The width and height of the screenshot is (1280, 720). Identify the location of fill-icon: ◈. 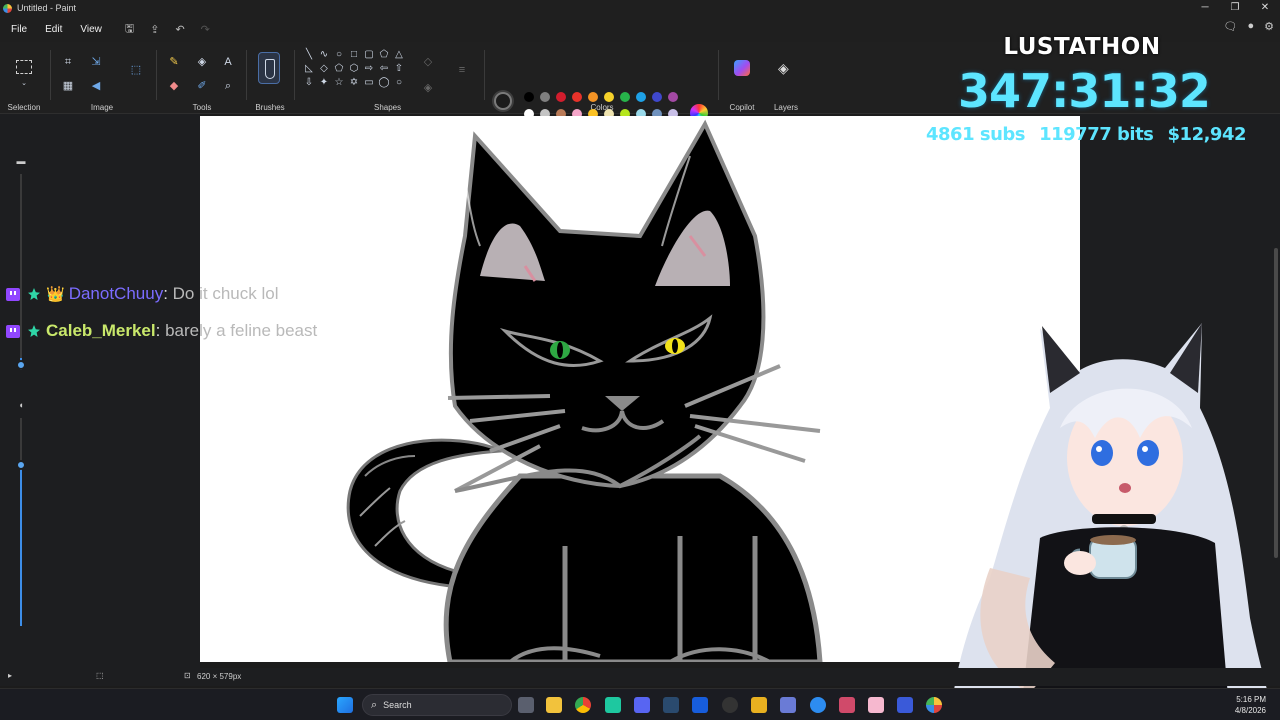
(202, 62).